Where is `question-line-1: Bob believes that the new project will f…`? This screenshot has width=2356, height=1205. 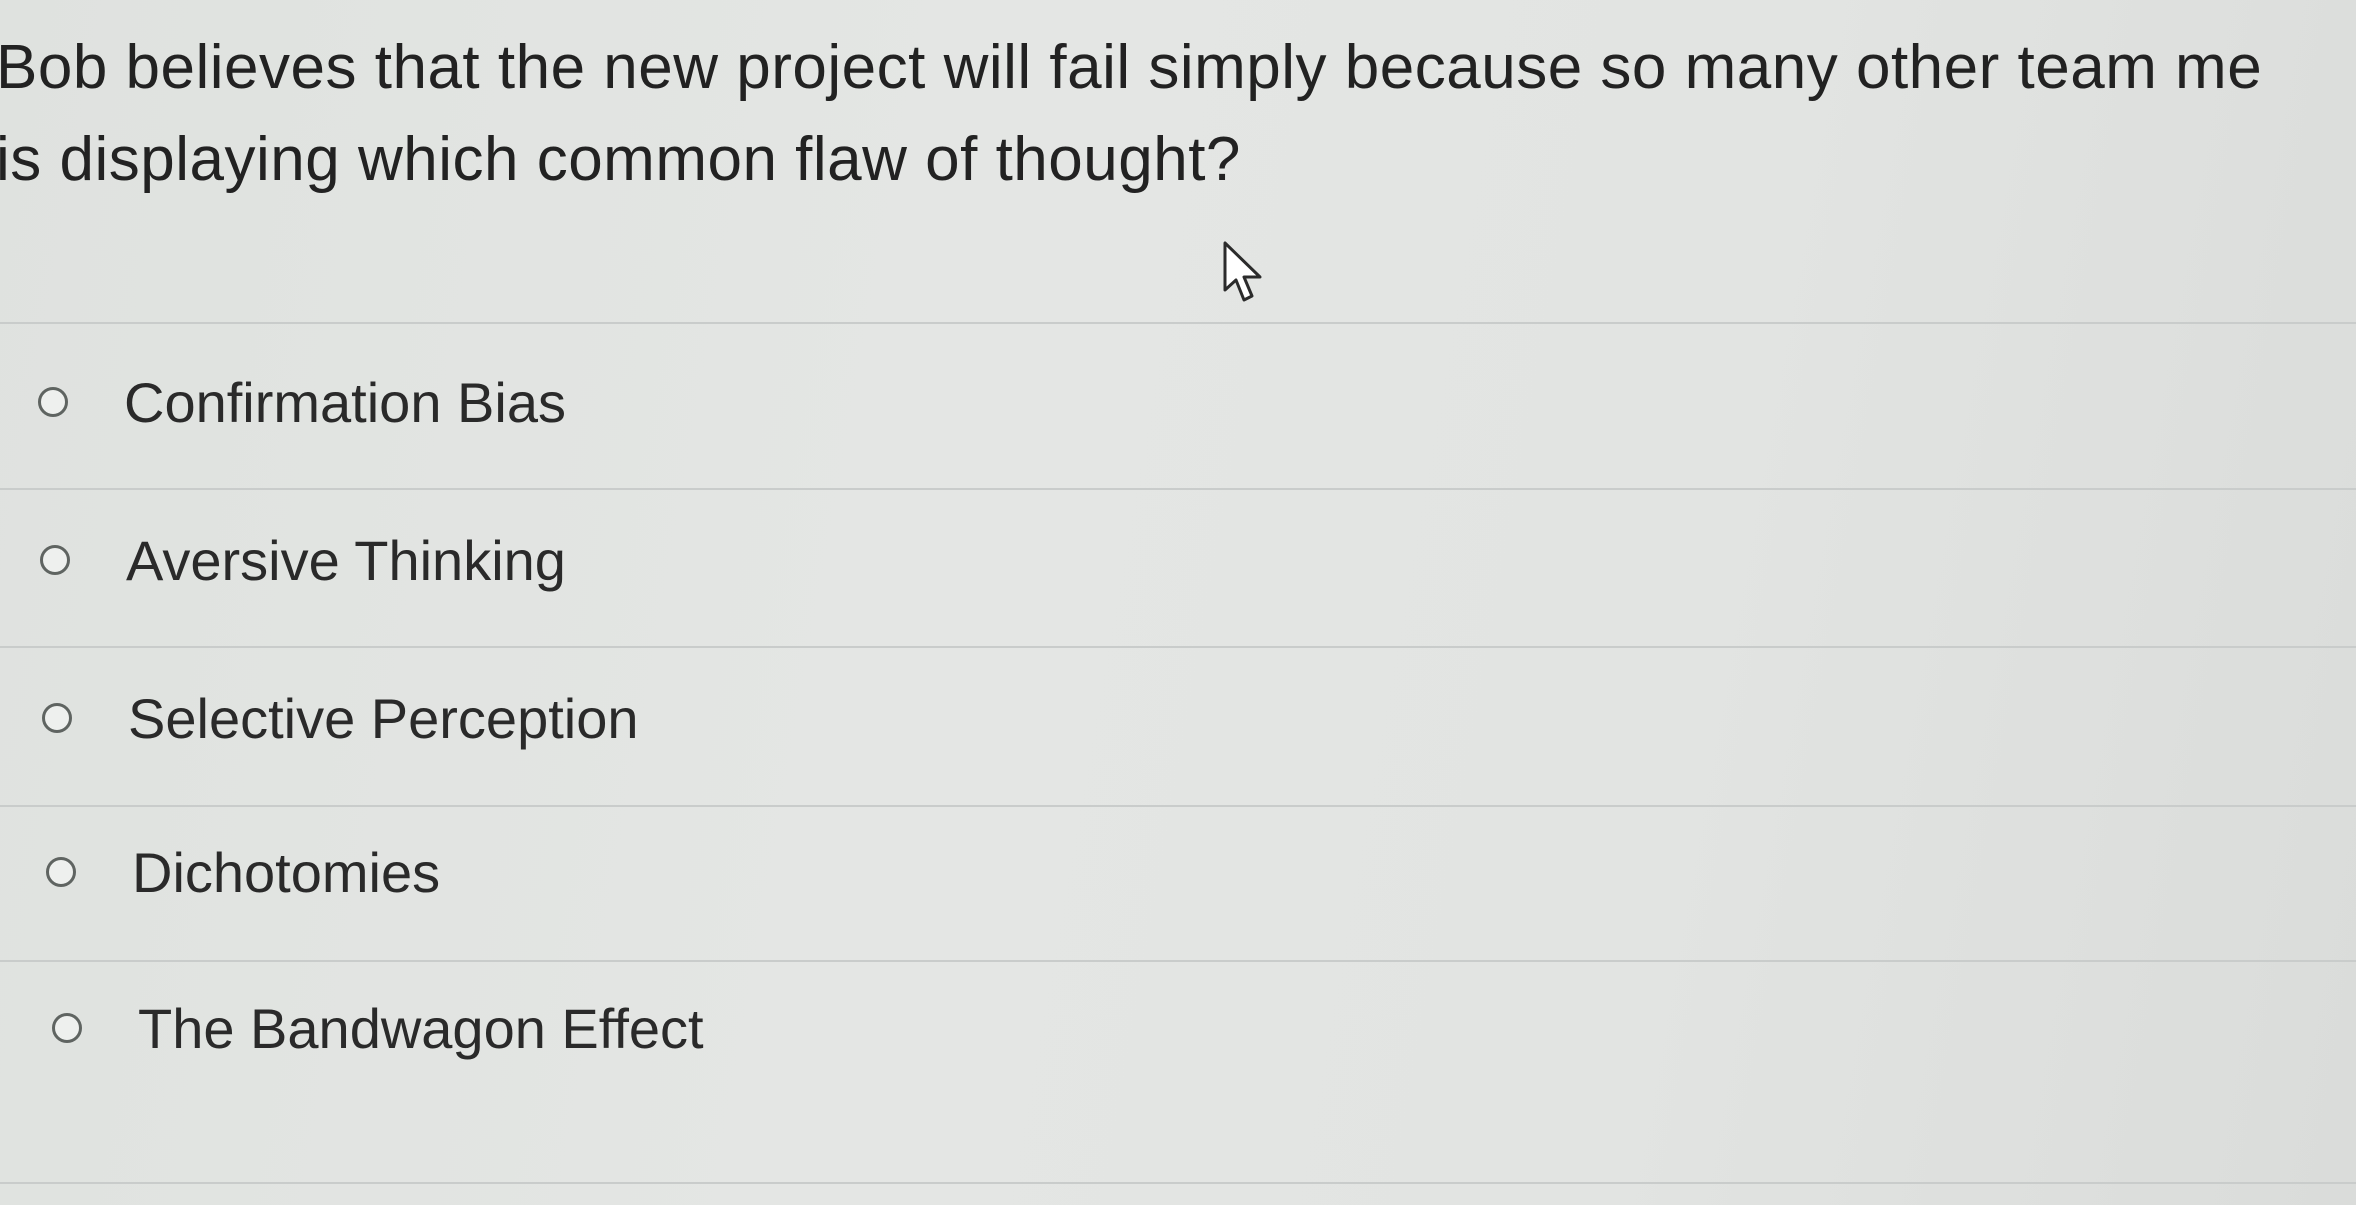
question-line-1: Bob believes that the new project will f… is located at coordinates (1131, 67).